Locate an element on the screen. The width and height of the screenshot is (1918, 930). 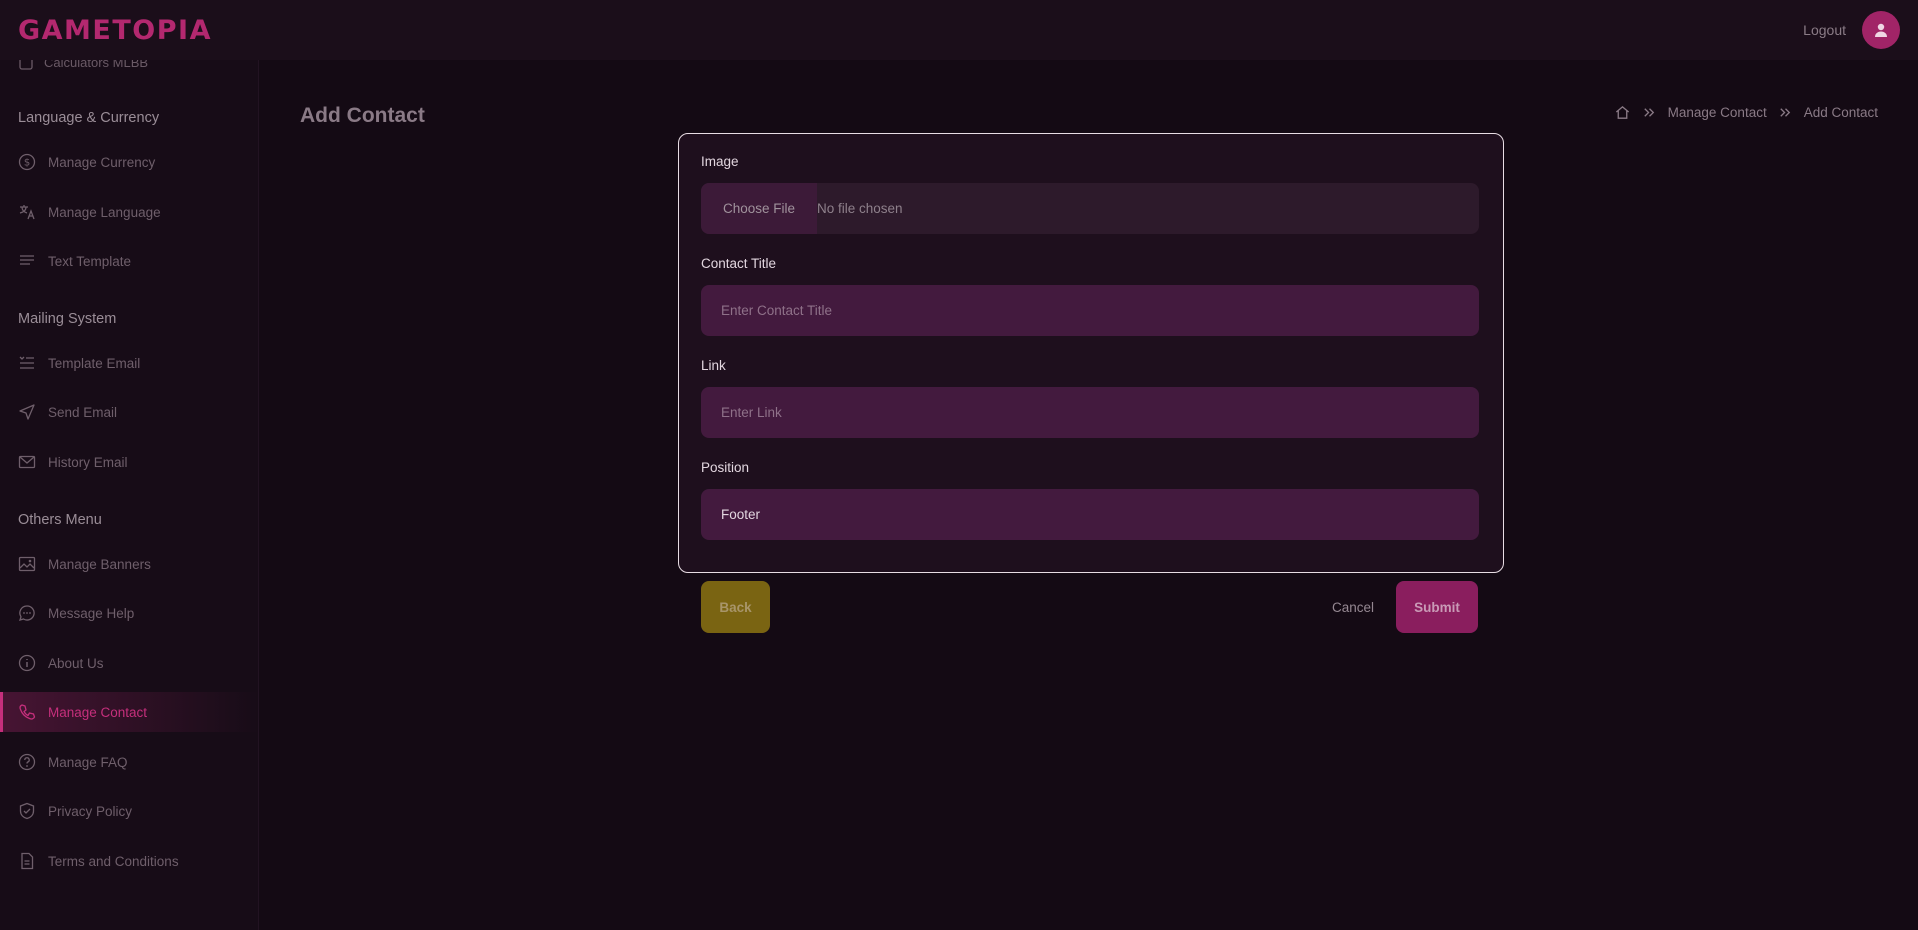
file-status: No file chosen is located at coordinates (860, 208).